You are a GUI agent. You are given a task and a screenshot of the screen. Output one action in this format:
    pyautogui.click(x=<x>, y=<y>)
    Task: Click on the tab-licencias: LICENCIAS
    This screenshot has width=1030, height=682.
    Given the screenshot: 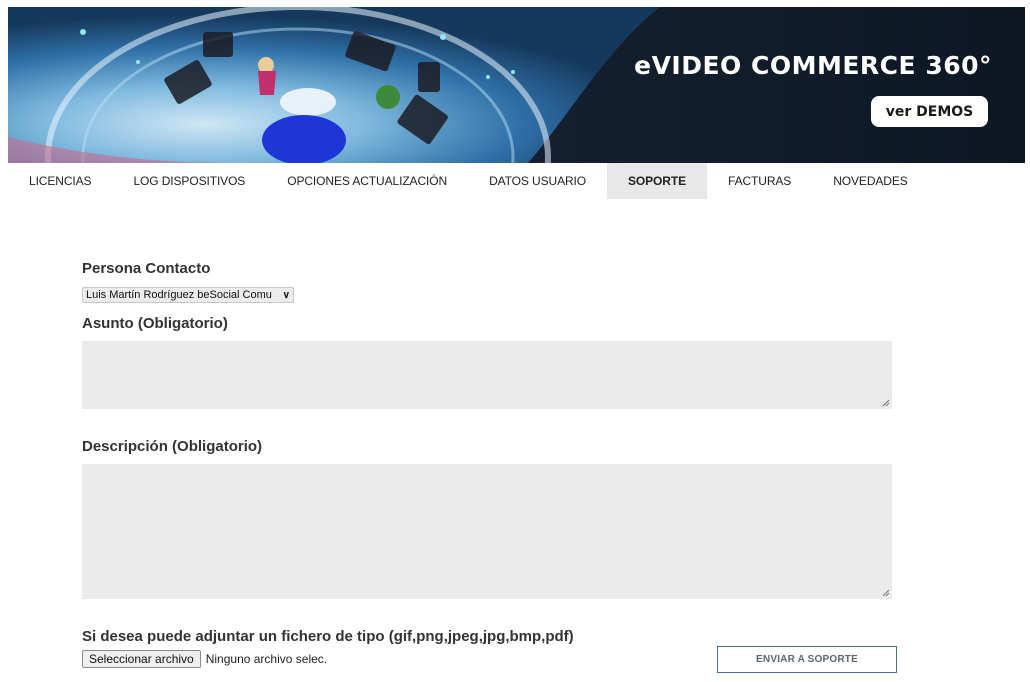 What is the action you would take?
    pyautogui.click(x=60, y=181)
    